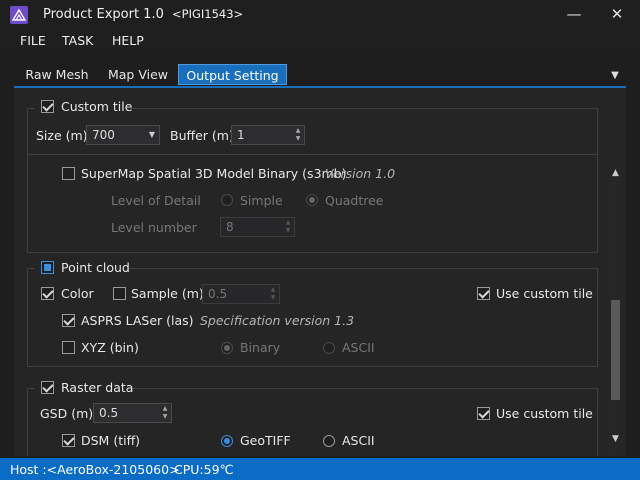  What do you see at coordinates (119, 293) in the screenshot?
I see `sample-checkbox` at bounding box center [119, 293].